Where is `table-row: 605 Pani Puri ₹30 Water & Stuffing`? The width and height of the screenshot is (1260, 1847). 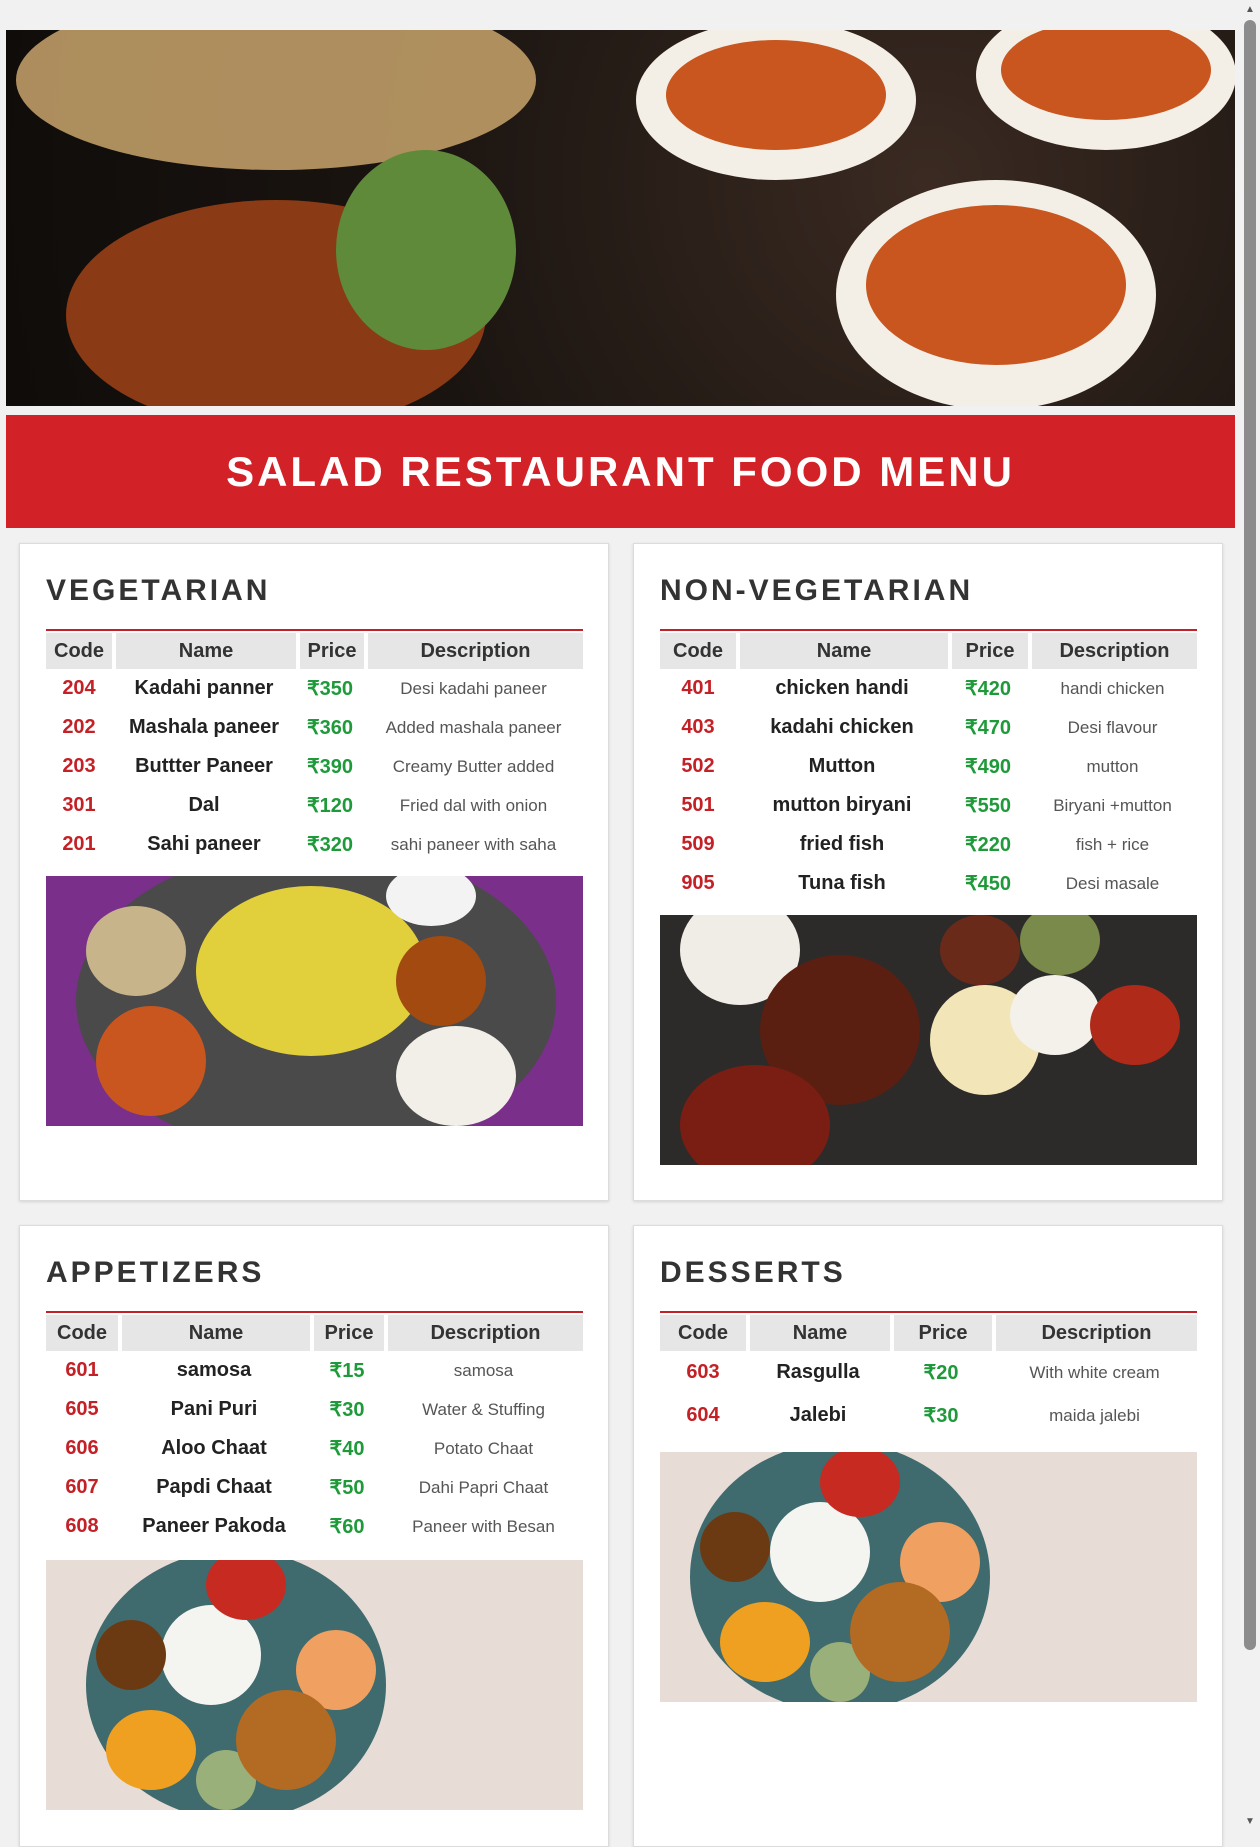 table-row: 605 Pani Puri ₹30 Water & Stuffing is located at coordinates (314, 1409).